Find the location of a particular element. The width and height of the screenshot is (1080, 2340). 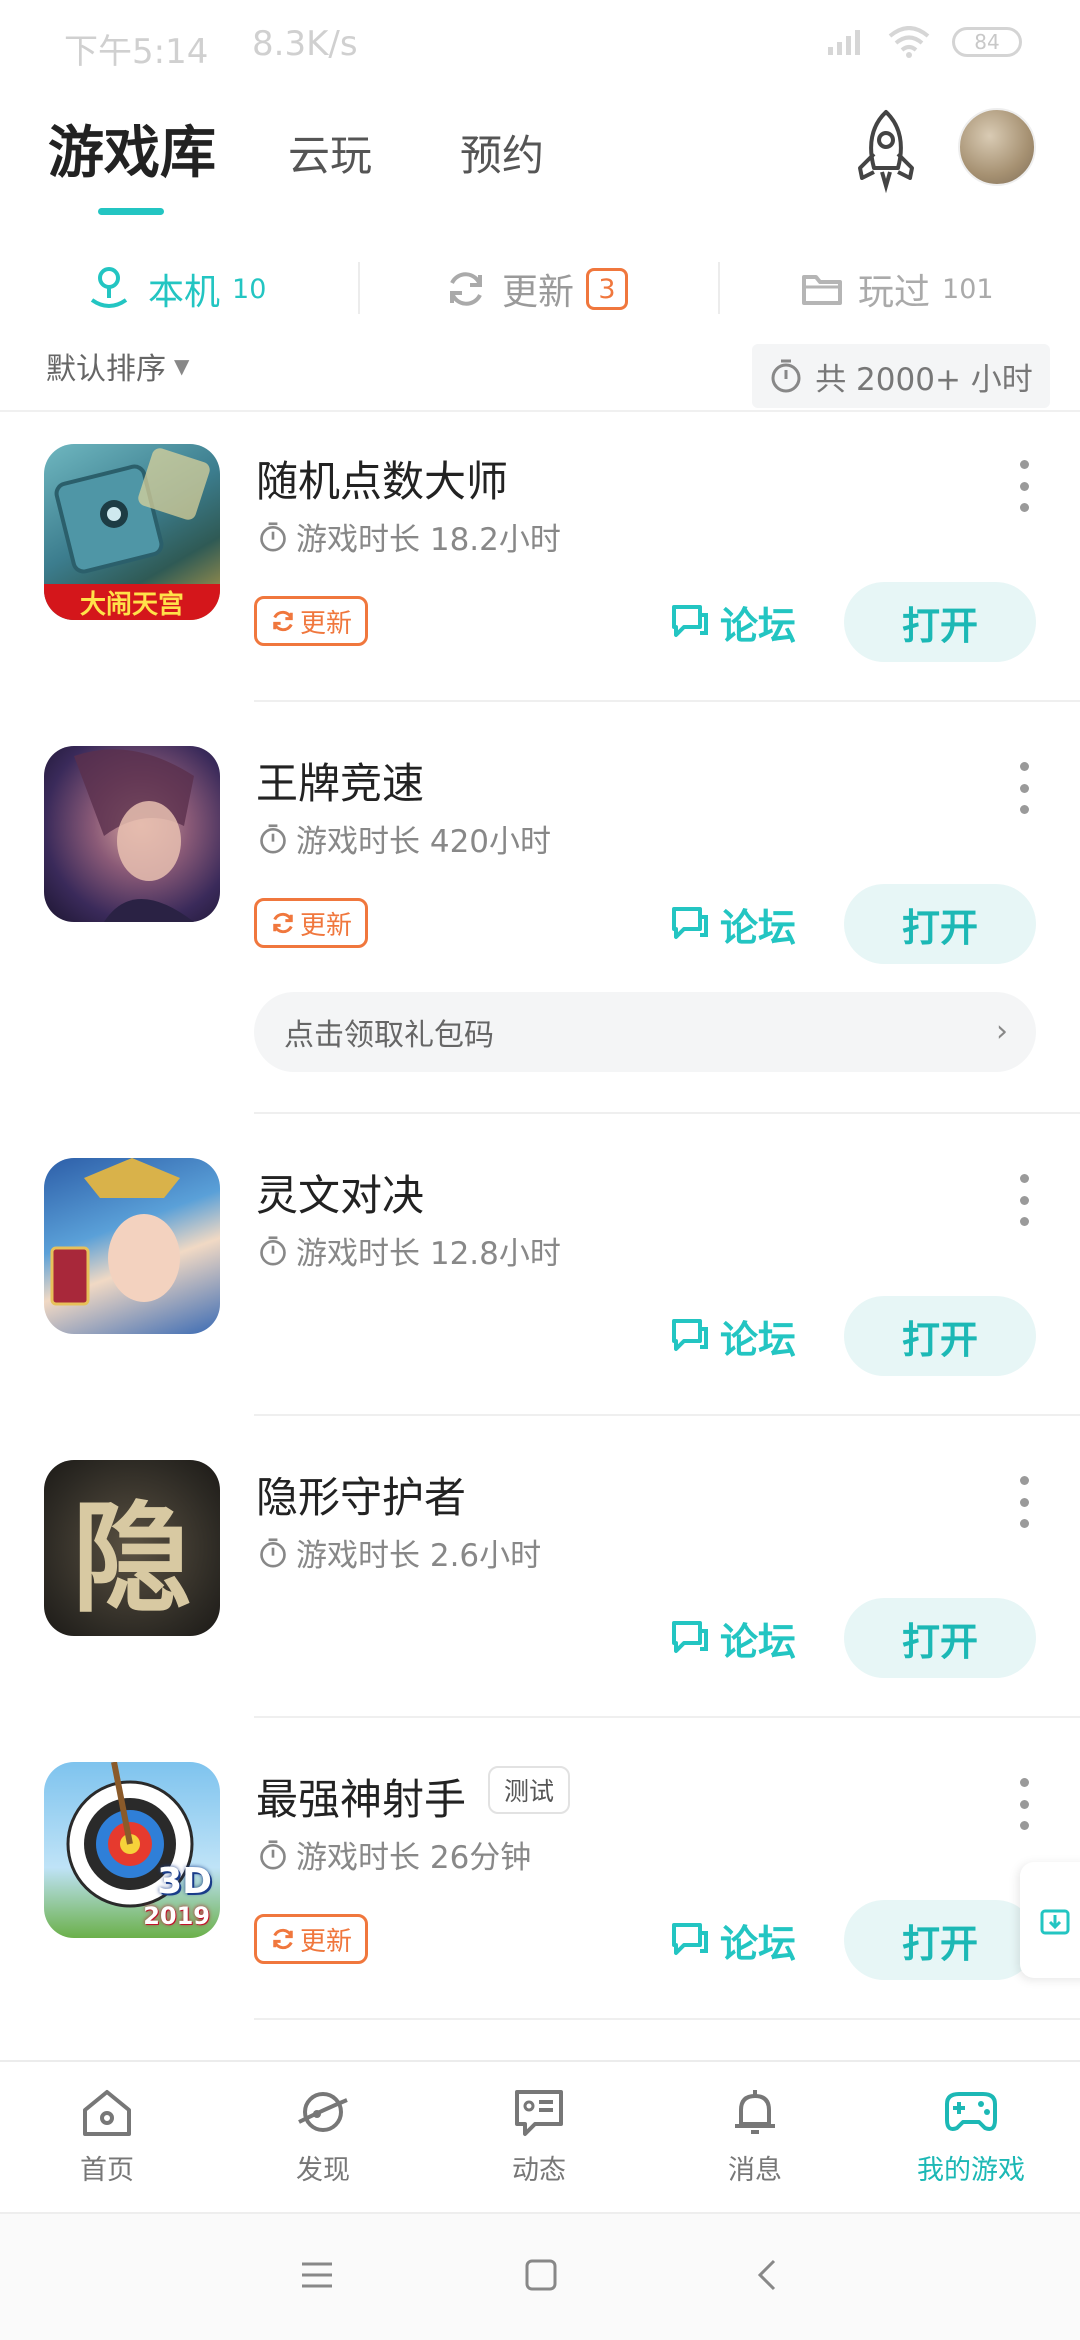

sort-dropdown: 默认排序 ▼ is located at coordinates (117, 366).